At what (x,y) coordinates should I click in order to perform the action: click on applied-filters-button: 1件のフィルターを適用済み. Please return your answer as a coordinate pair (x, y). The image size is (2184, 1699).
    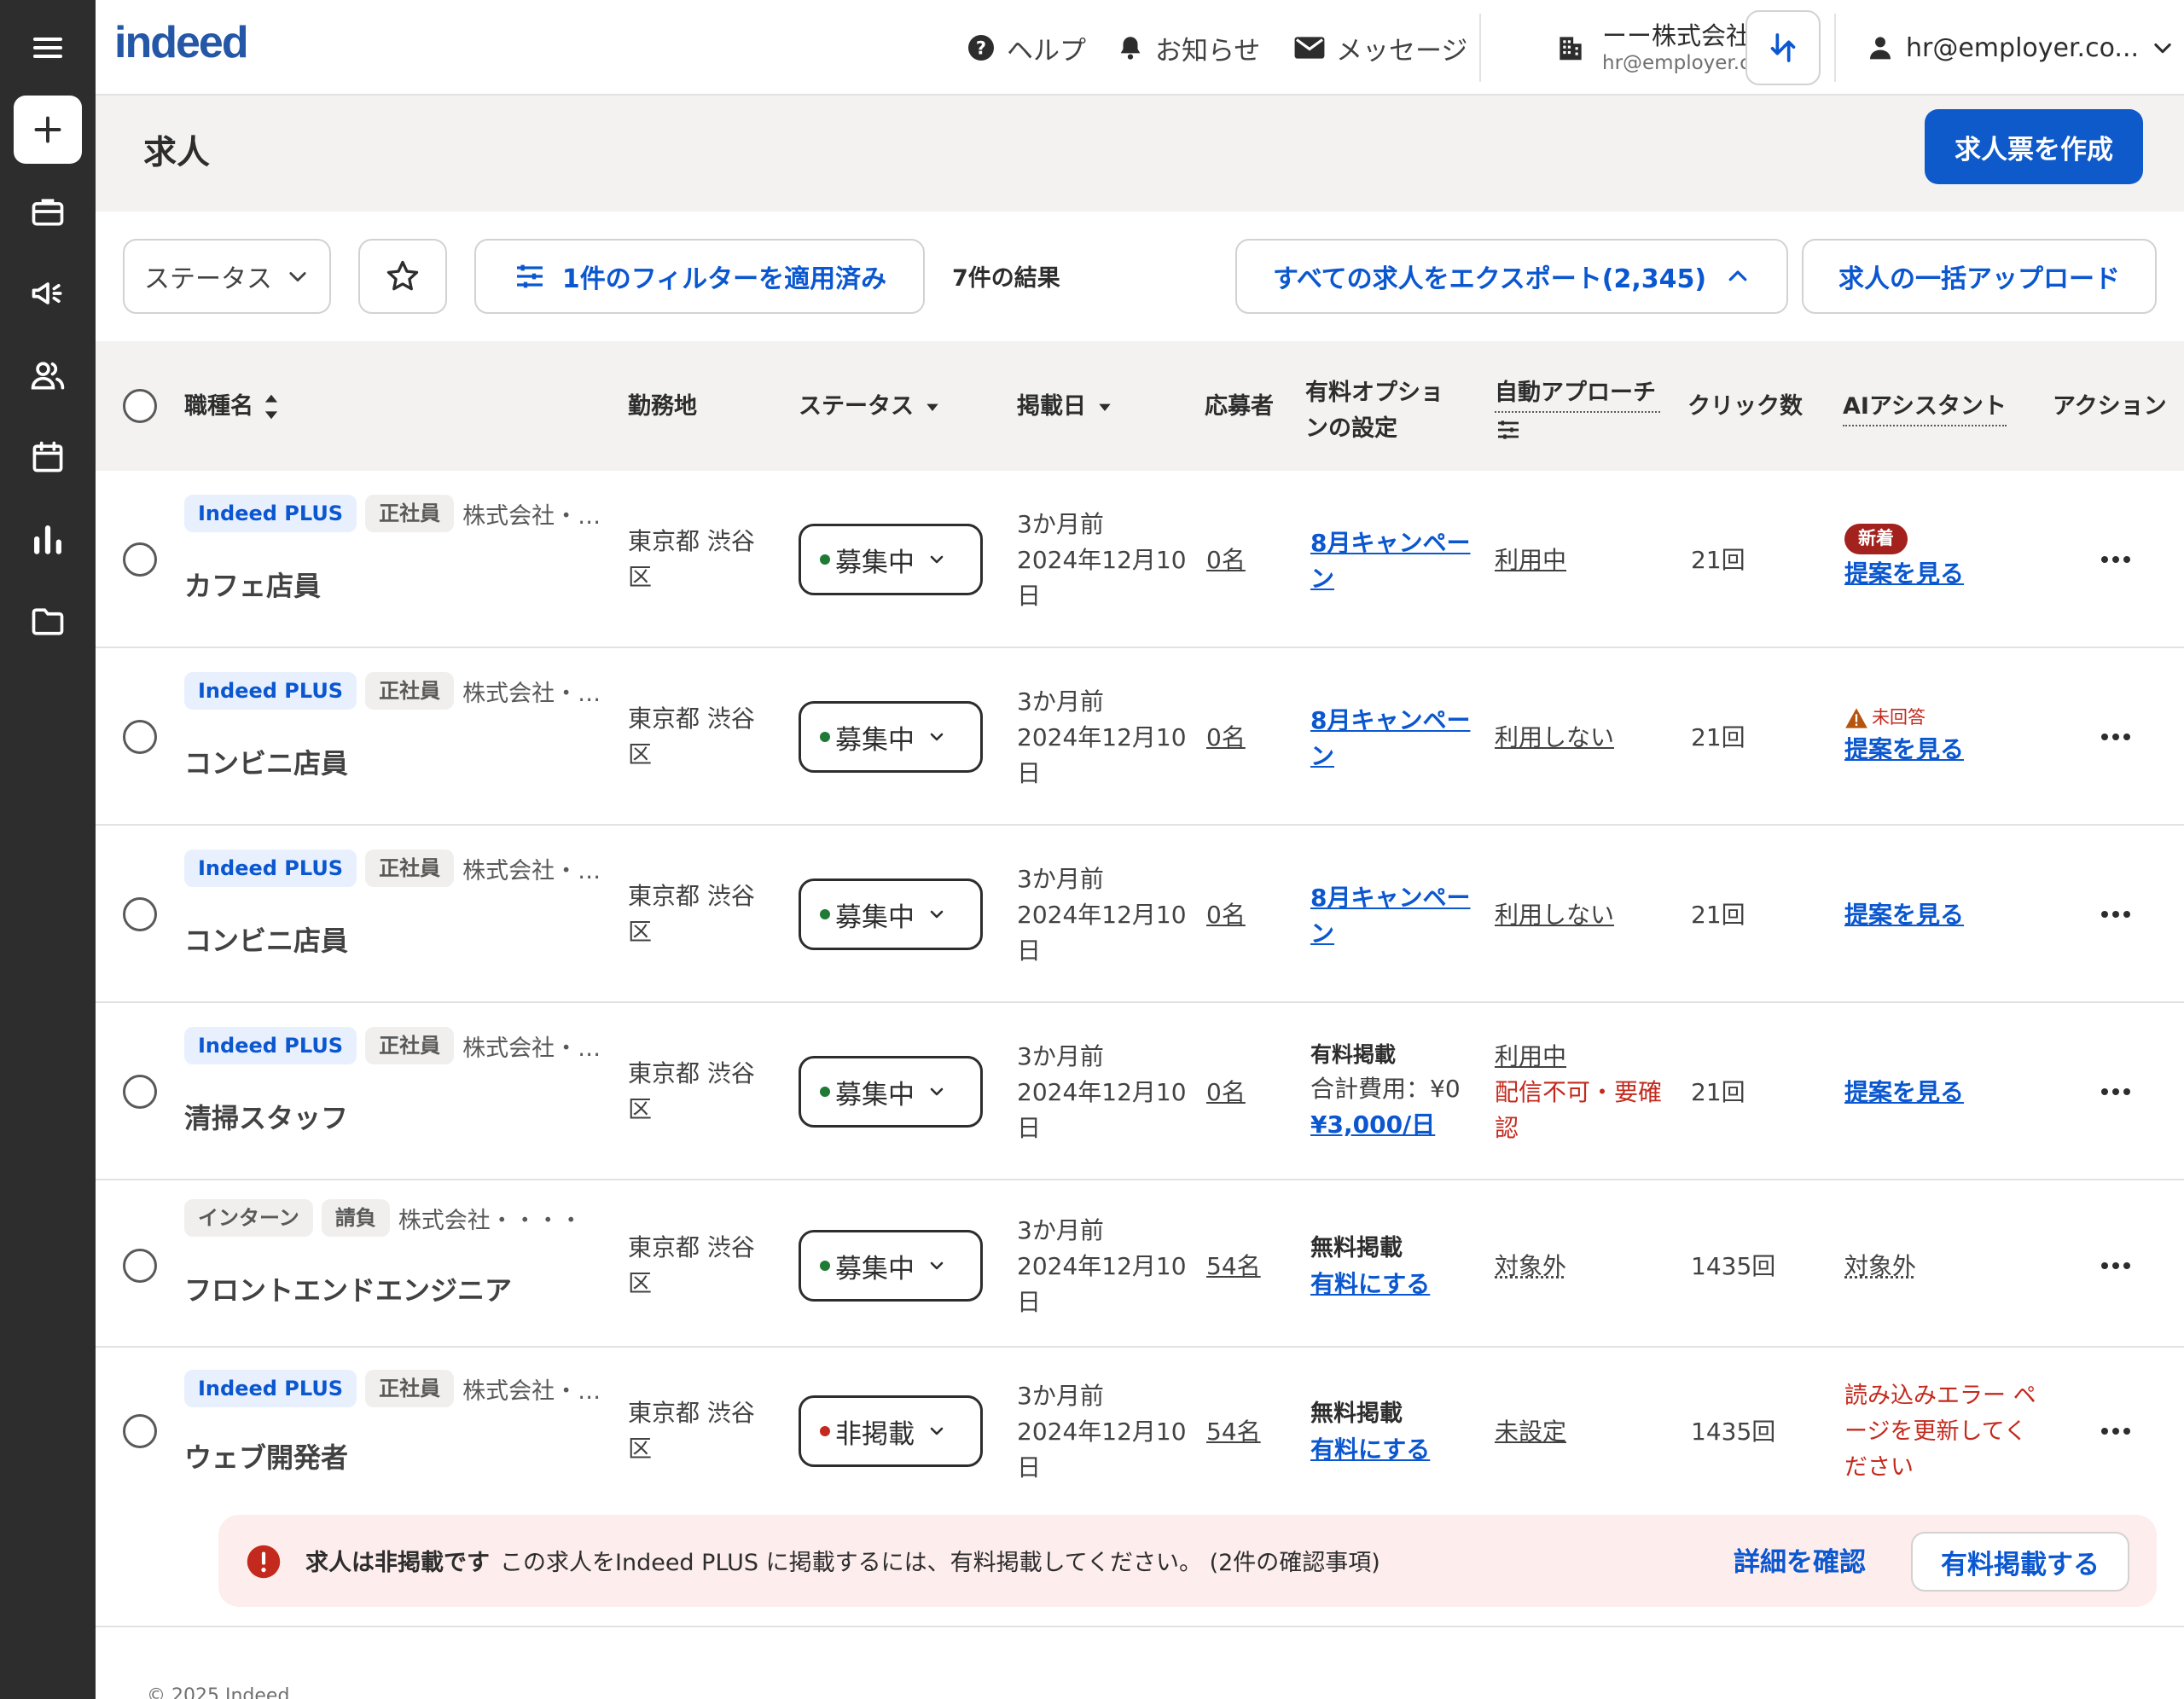
    Looking at the image, I should click on (699, 276).